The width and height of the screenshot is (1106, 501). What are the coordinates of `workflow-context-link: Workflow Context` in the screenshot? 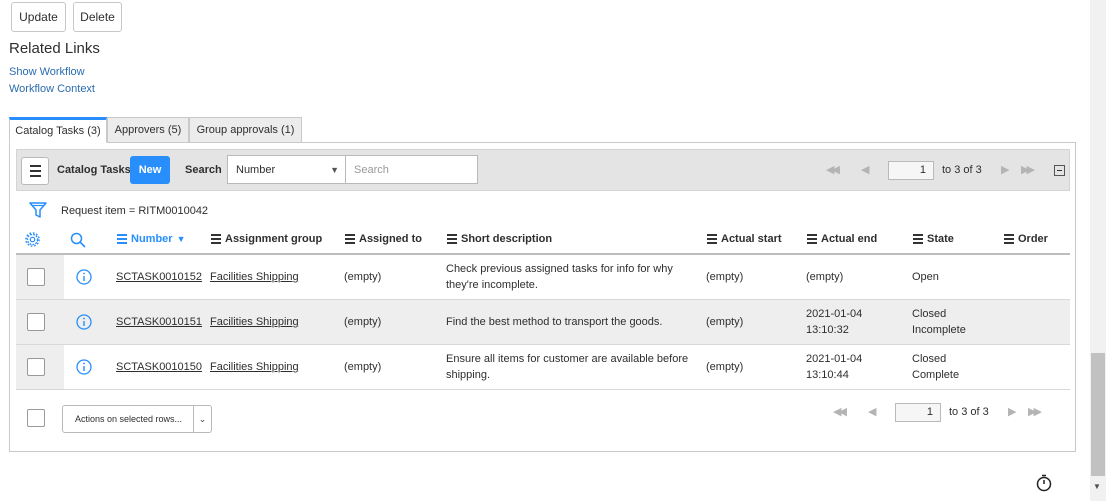 It's located at (52, 89).